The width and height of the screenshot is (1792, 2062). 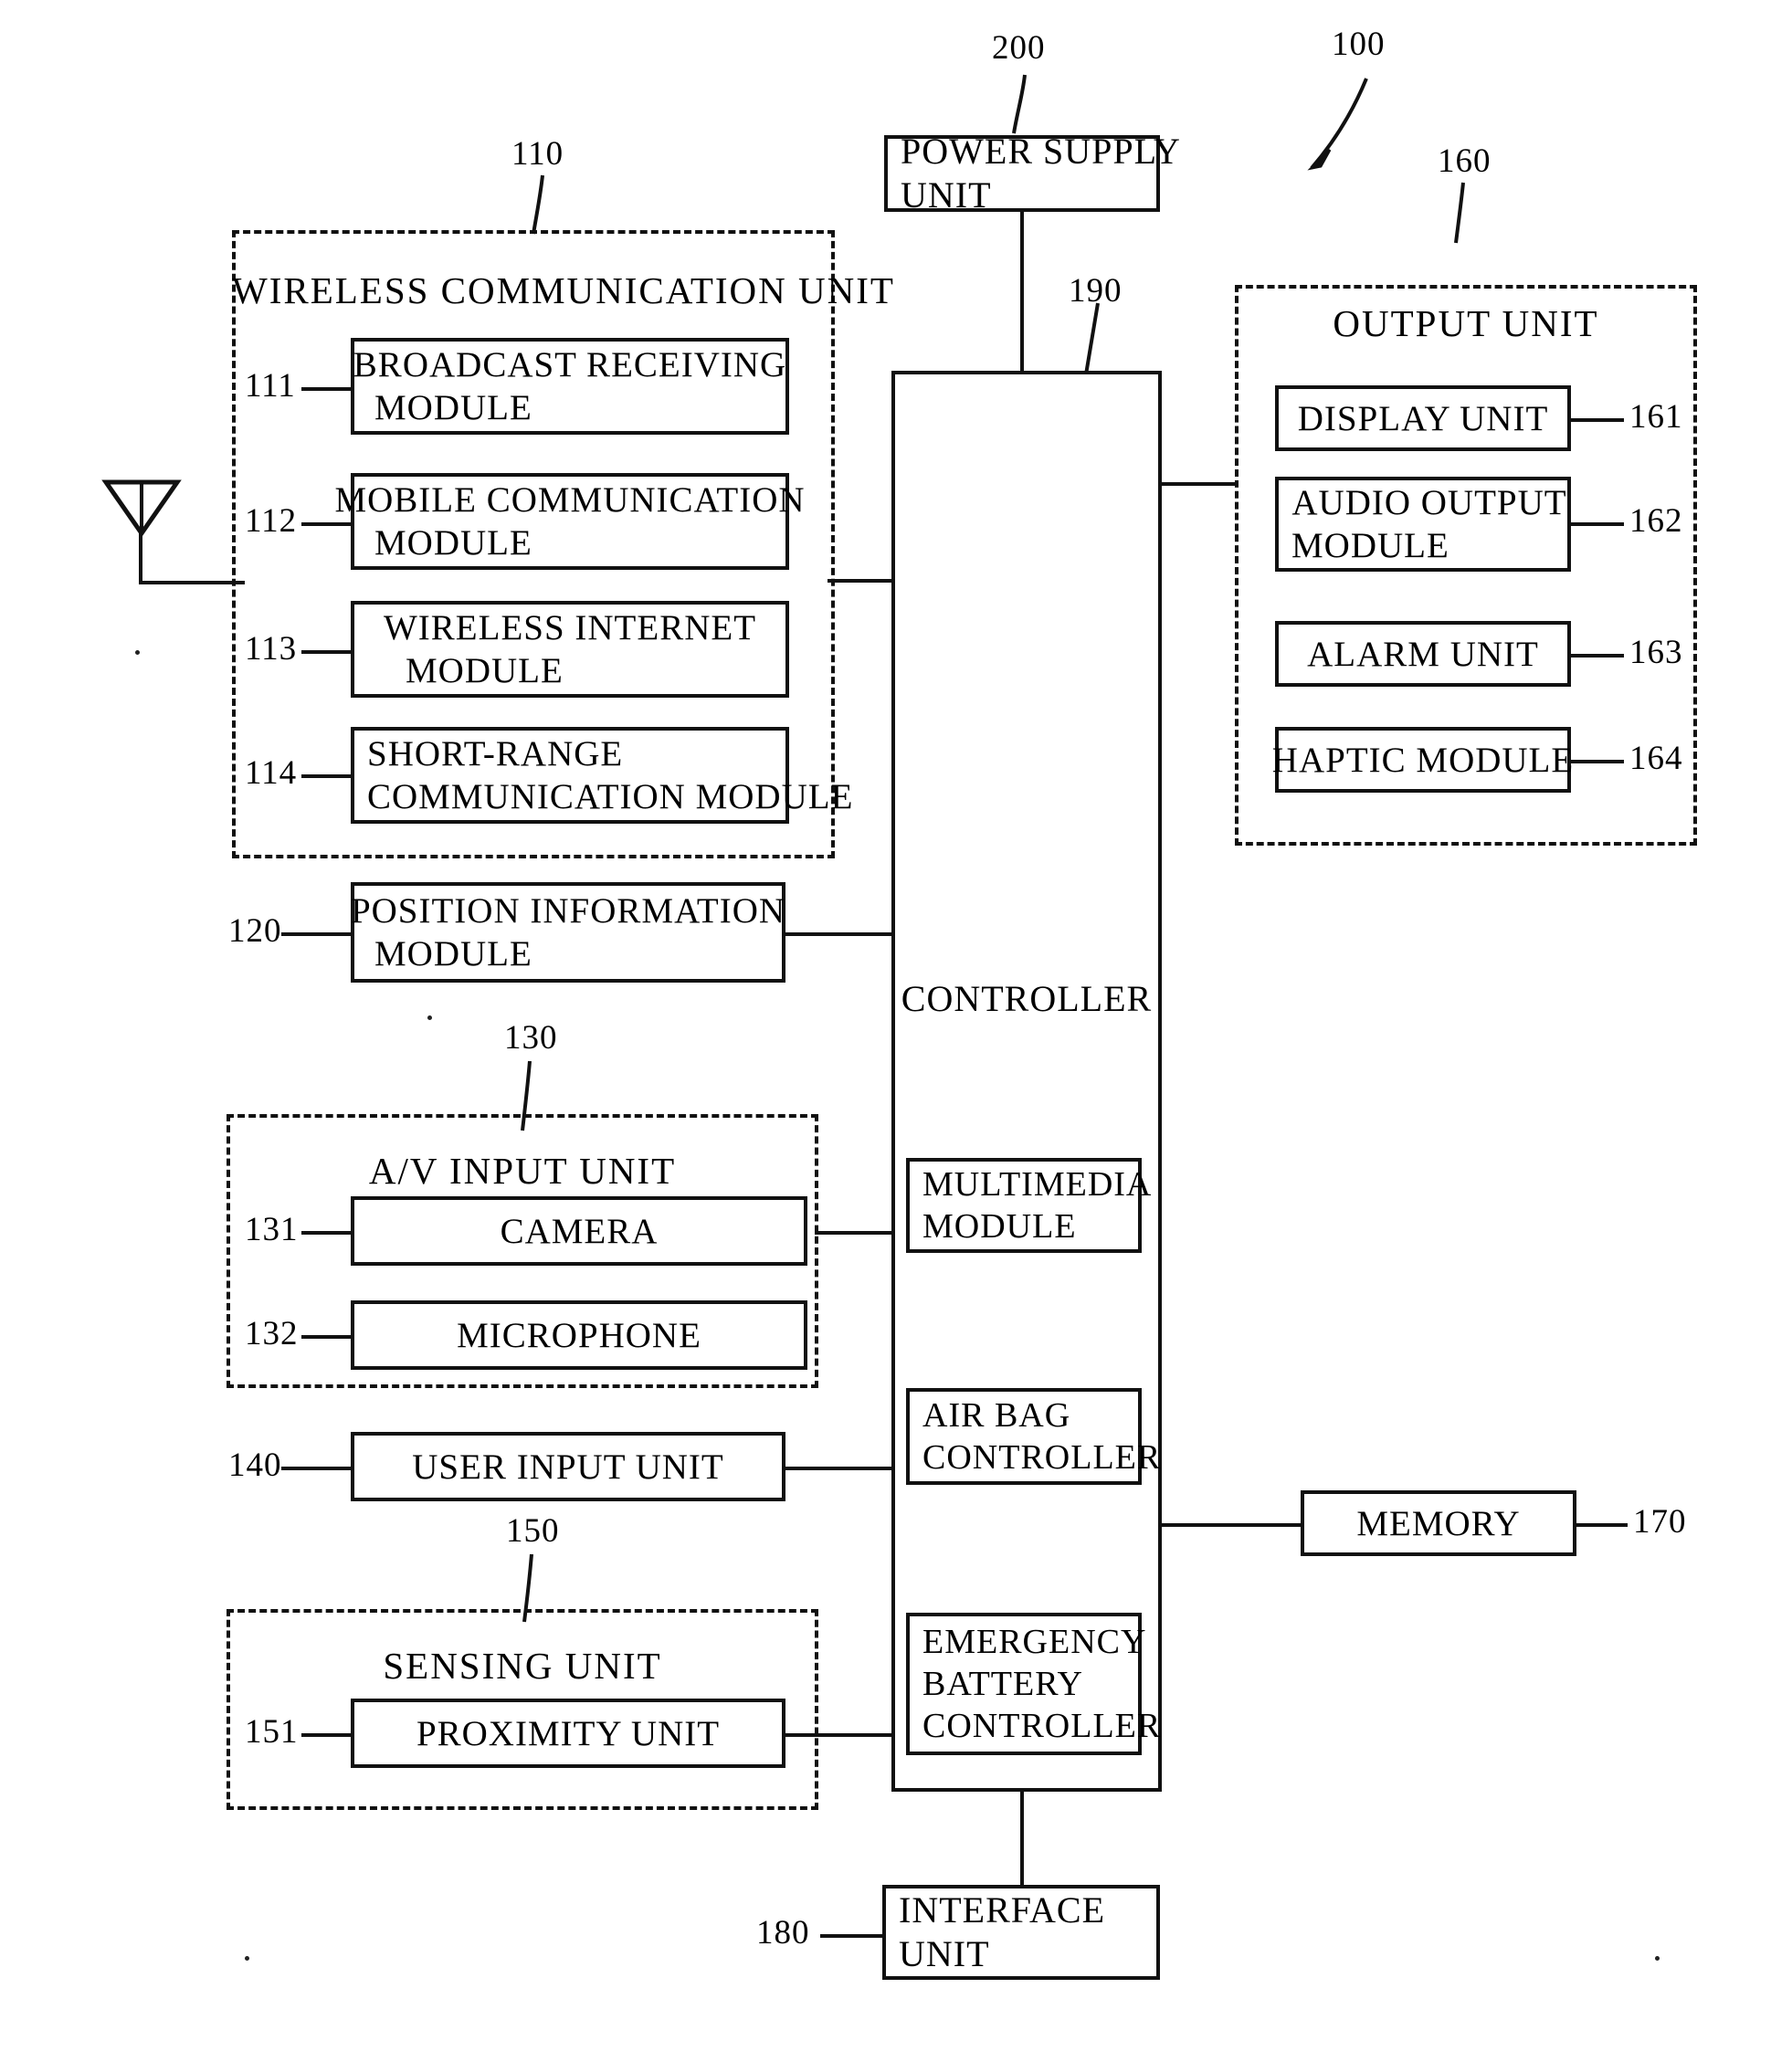 What do you see at coordinates (1021, 1932) in the screenshot?
I see `interface-unit-block: INTERFACE UNIT` at bounding box center [1021, 1932].